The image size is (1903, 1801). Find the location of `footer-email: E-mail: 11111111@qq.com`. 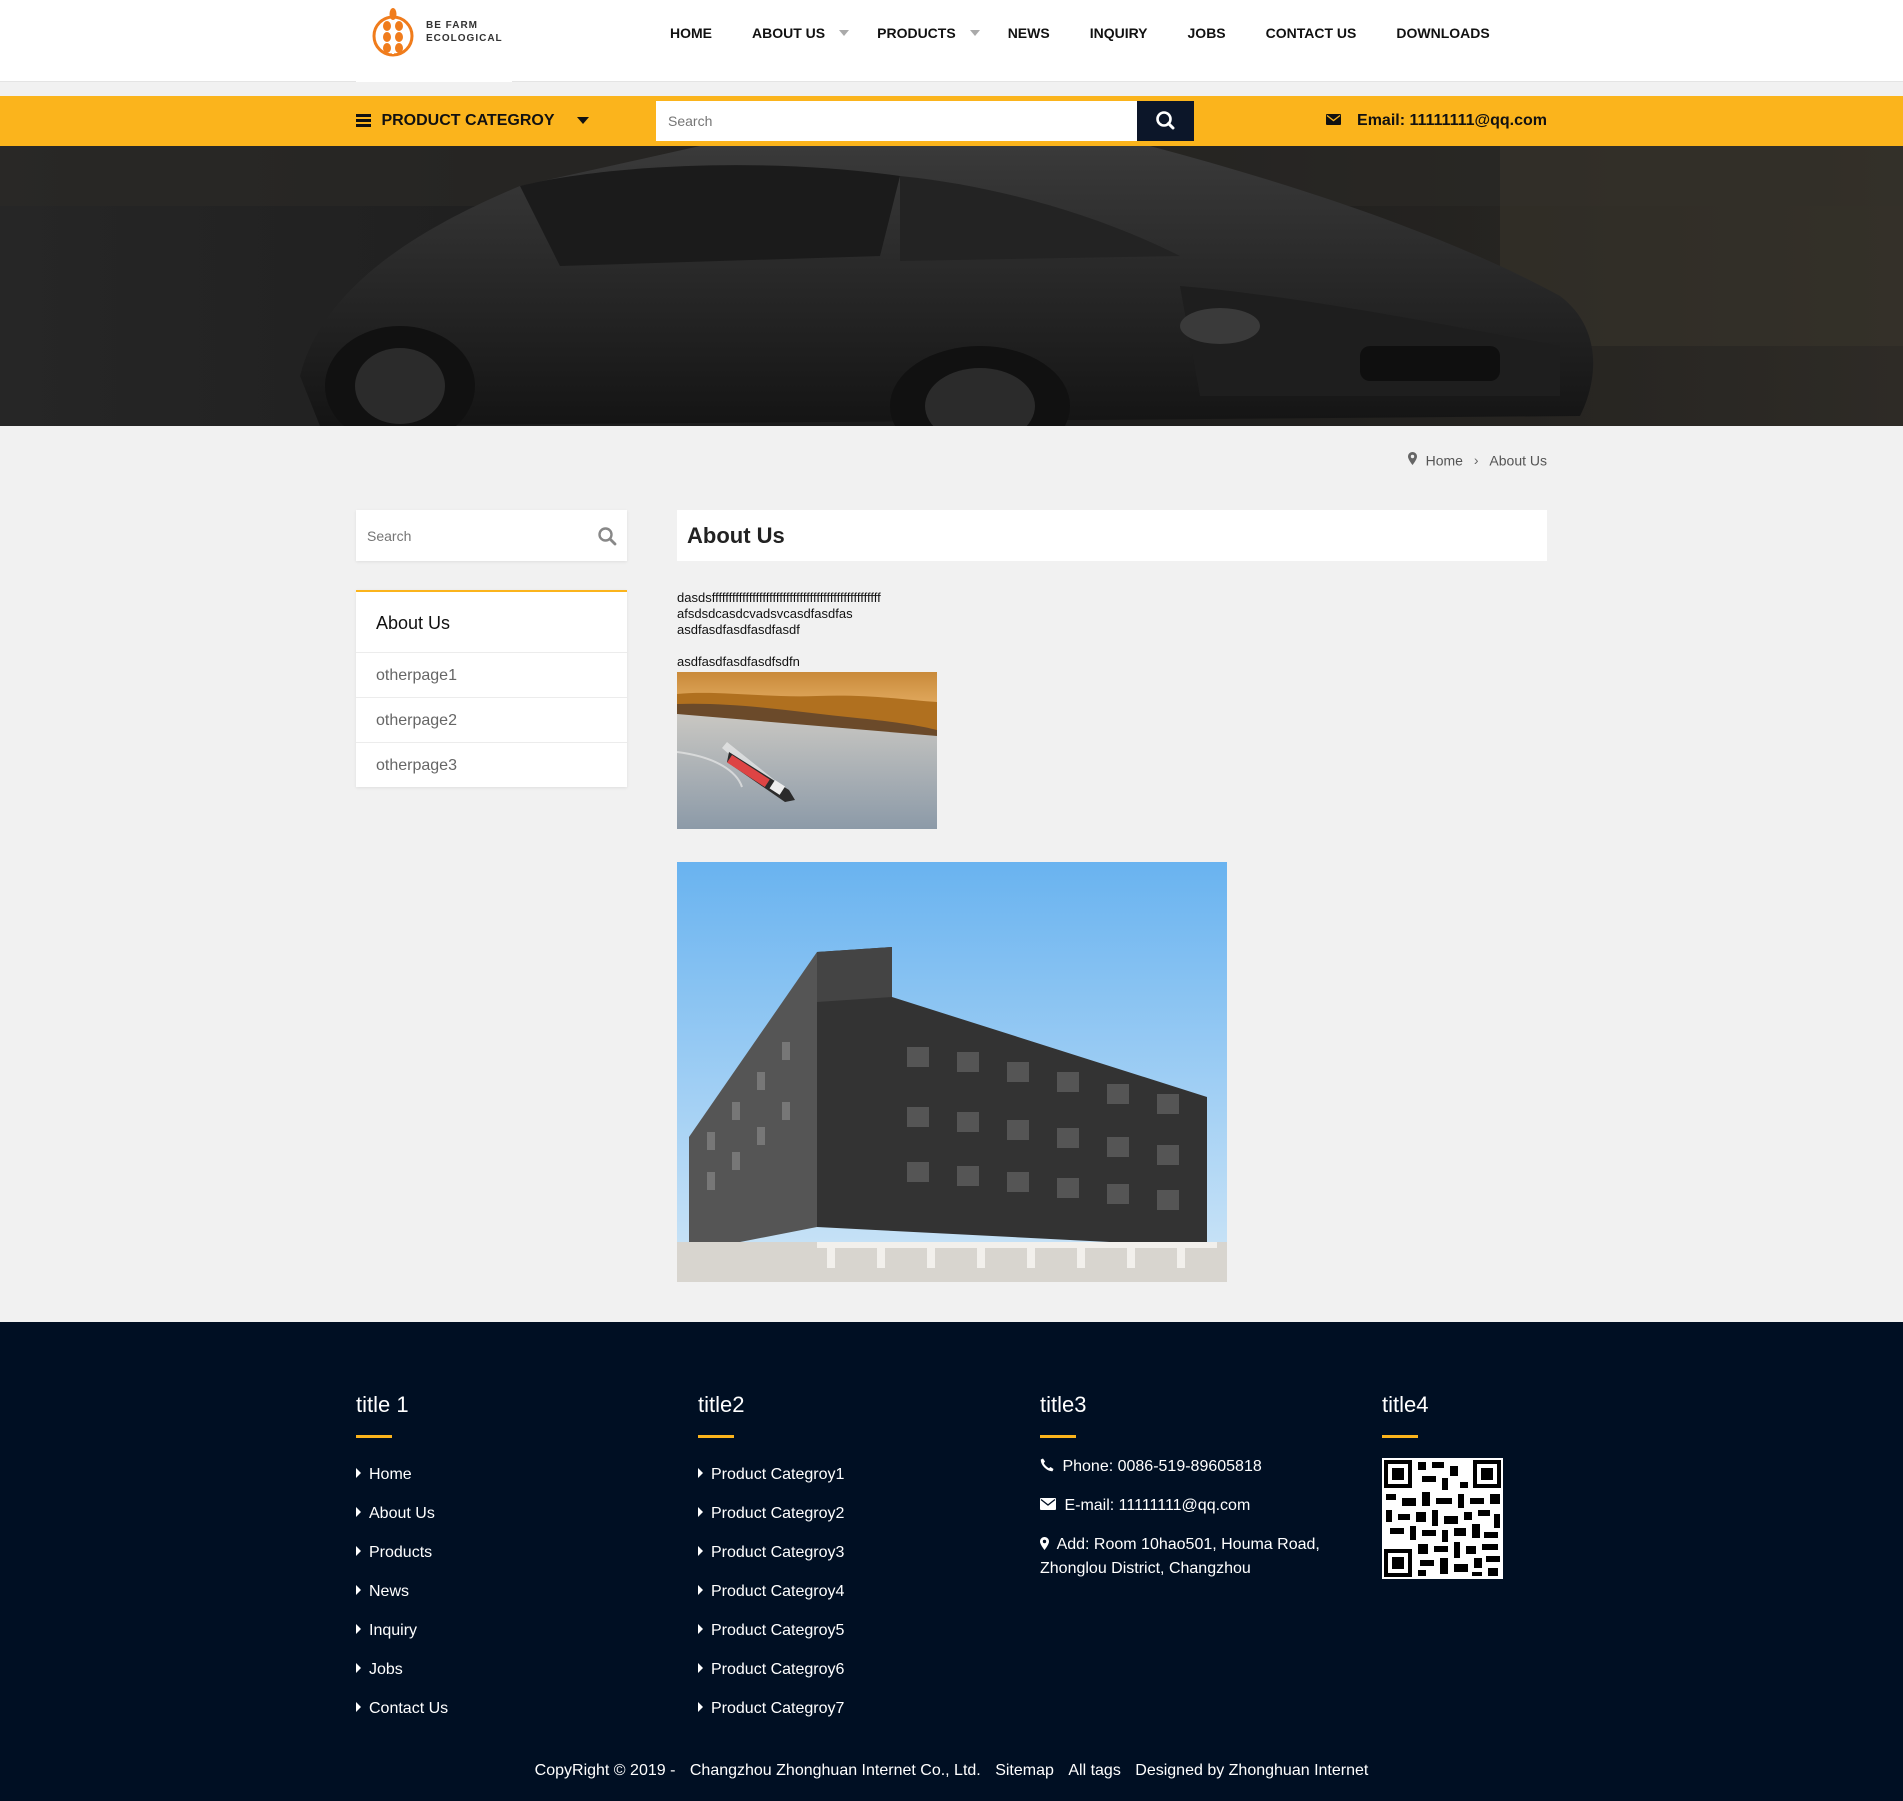

footer-email: E-mail: 11111111@qq.com is located at coordinates (1190, 1506).